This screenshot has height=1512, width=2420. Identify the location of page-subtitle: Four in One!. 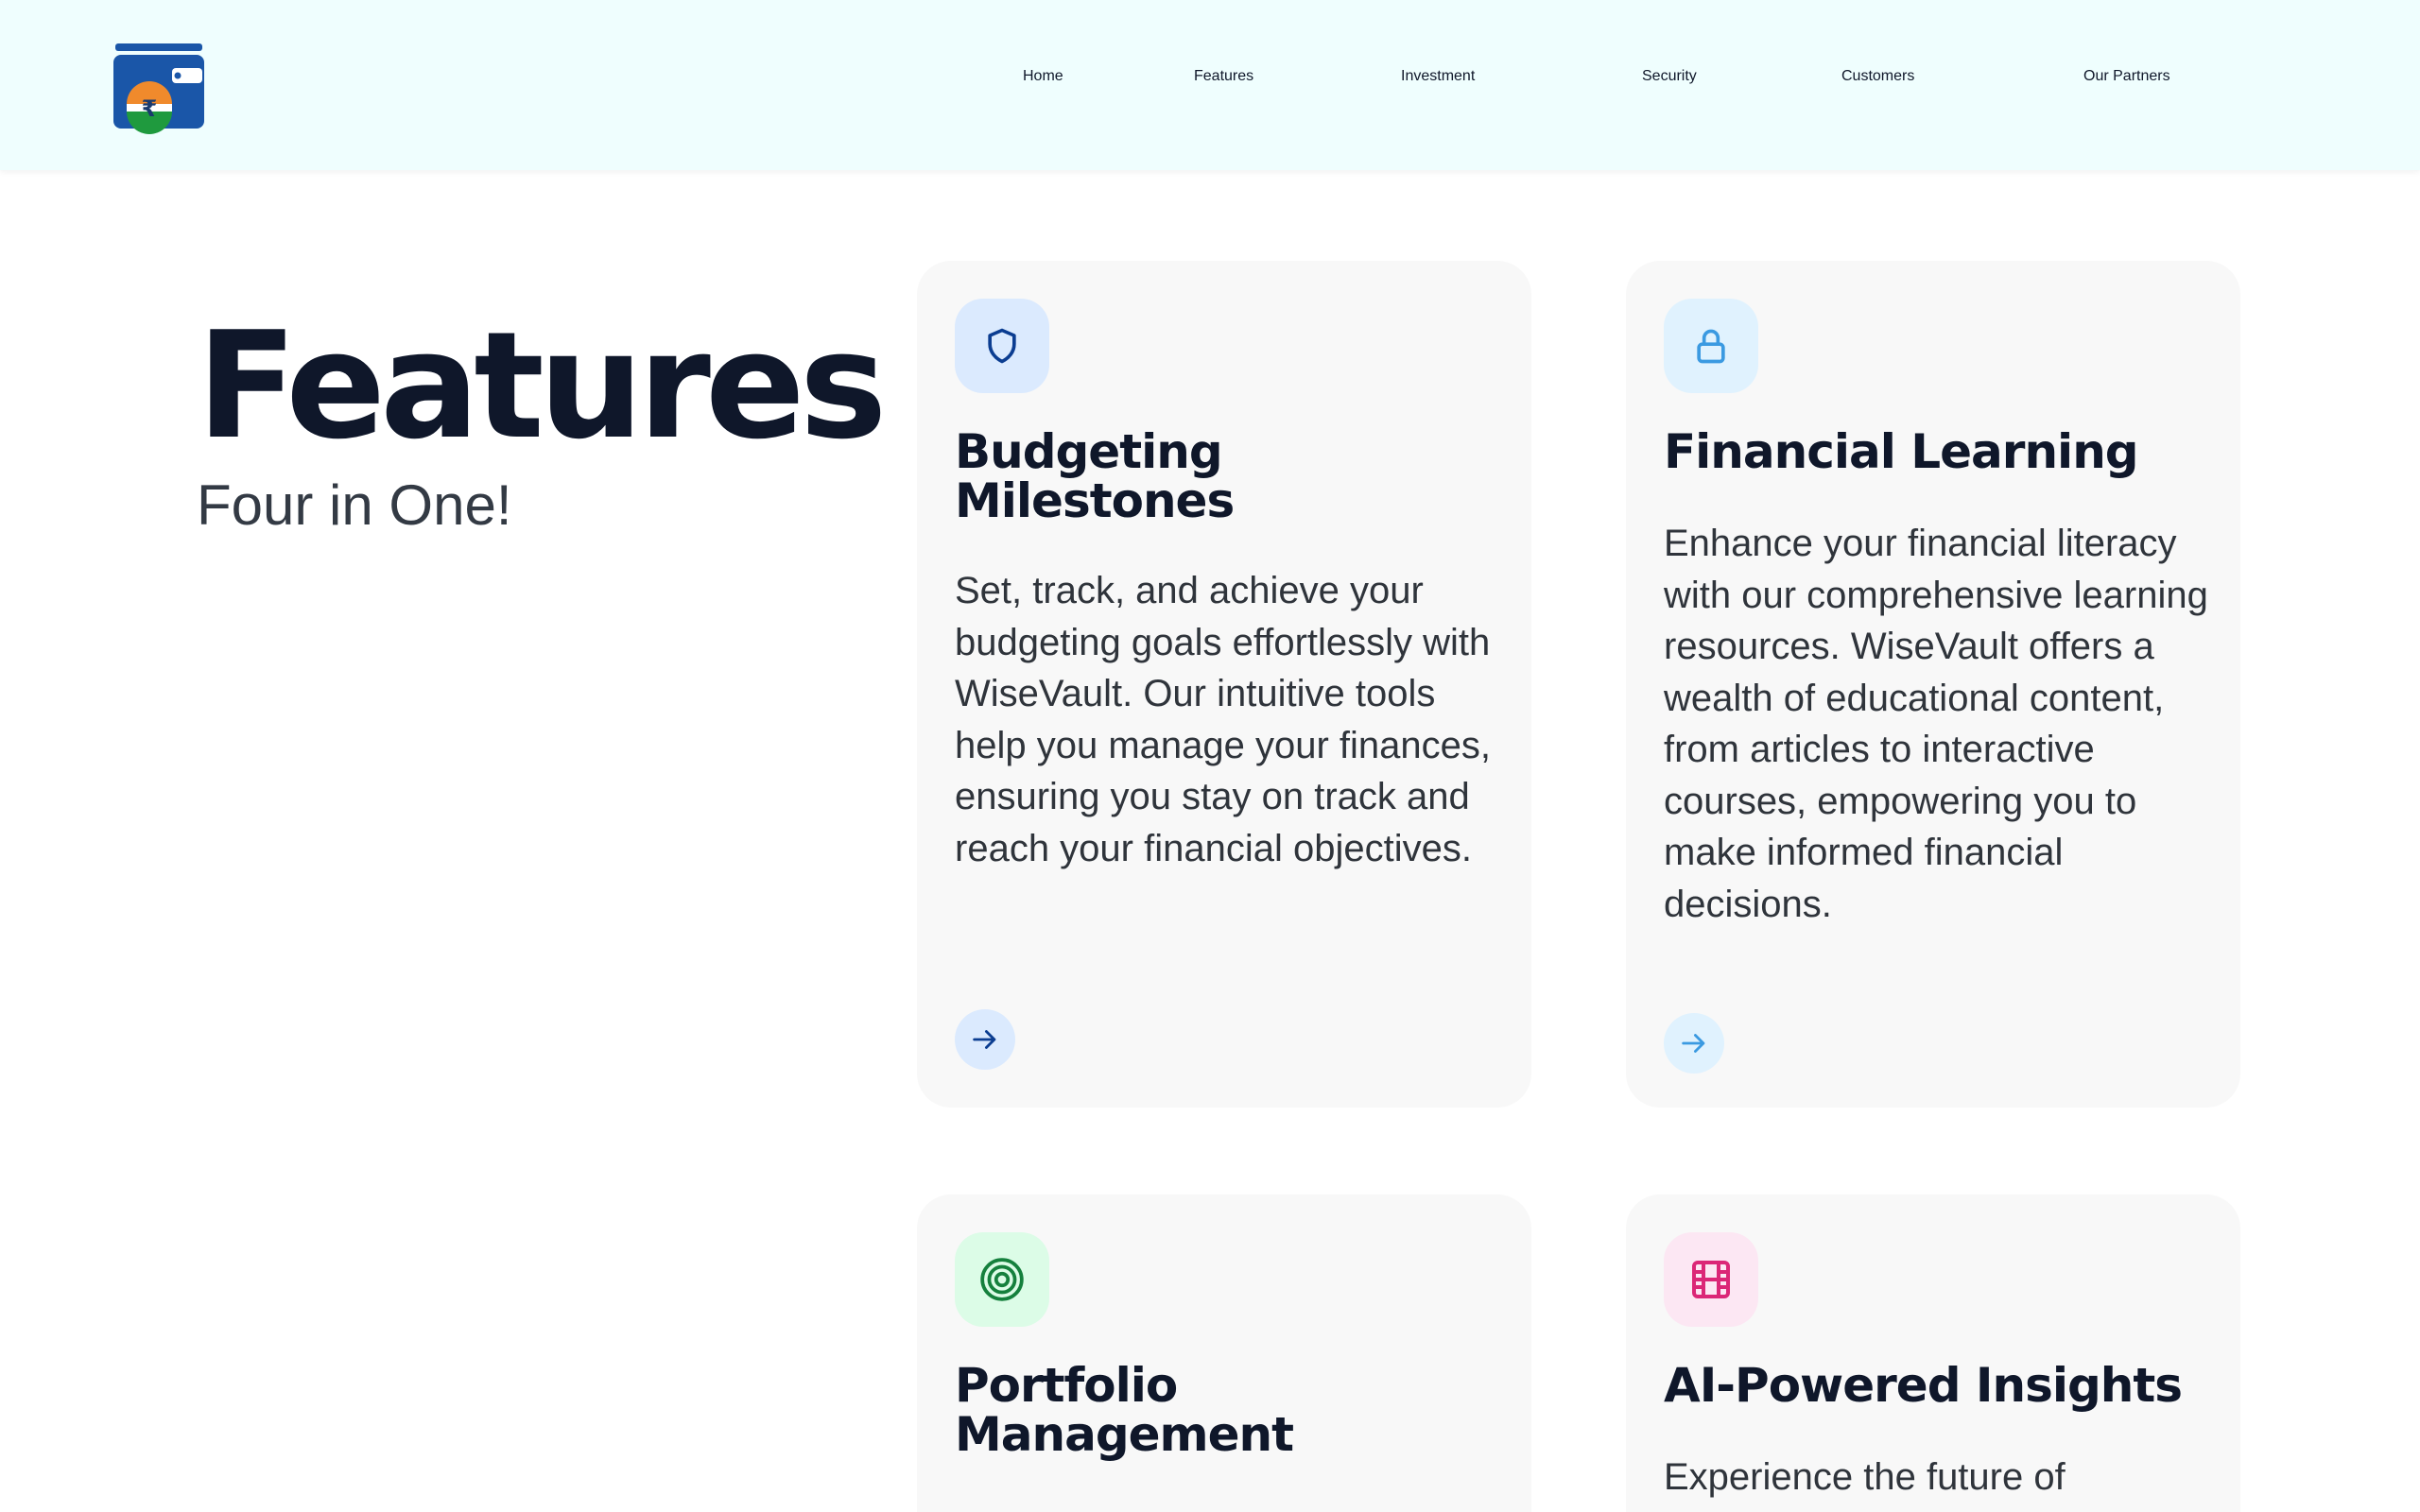
(354, 505).